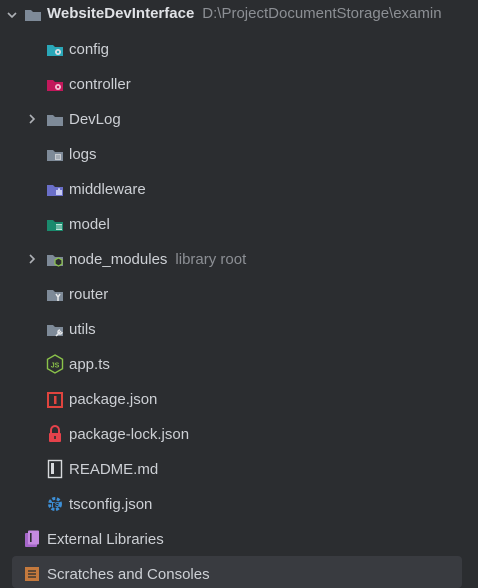 The height and width of the screenshot is (588, 478). What do you see at coordinates (12, 15) in the screenshot?
I see `chevron-down-icon` at bounding box center [12, 15].